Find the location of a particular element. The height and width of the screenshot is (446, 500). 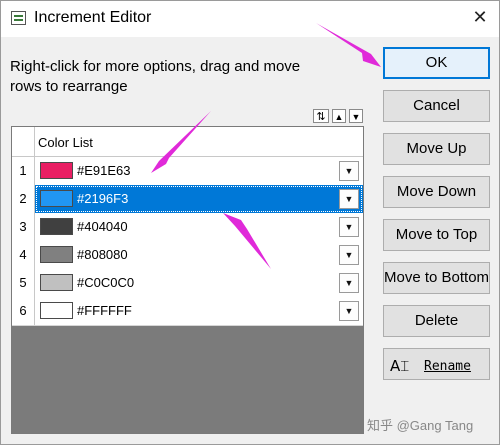

rename-icon: A⌶ is located at coordinates (400, 366).